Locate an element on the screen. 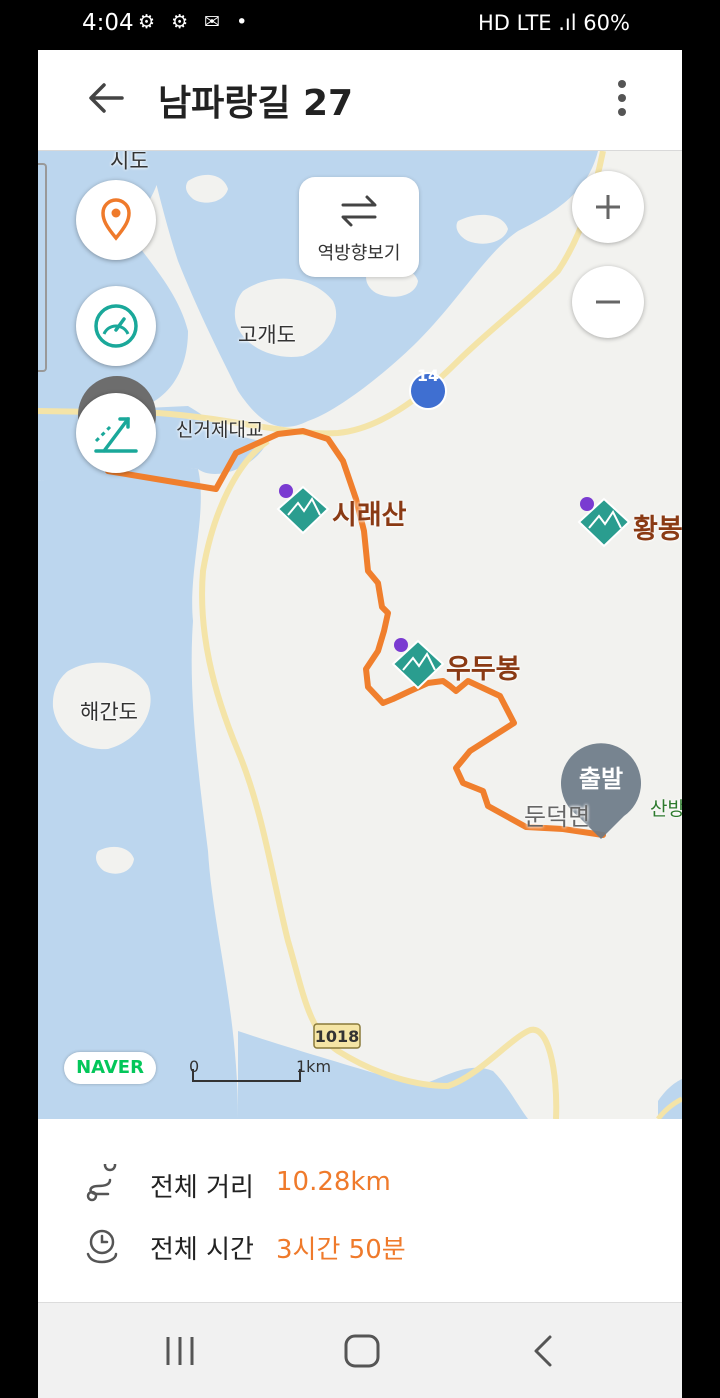 The width and height of the screenshot is (720, 1398). naver-logo-badge: NAVER is located at coordinates (110, 1068).